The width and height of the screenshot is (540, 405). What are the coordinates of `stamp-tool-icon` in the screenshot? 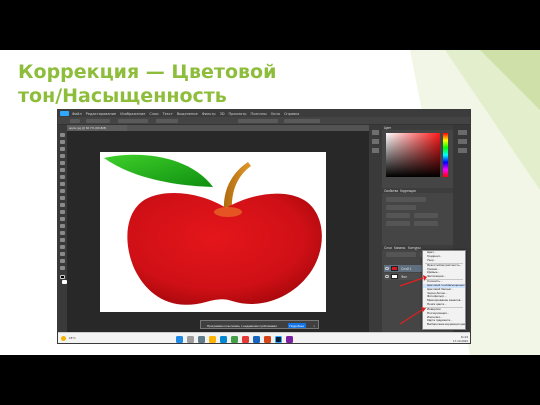 It's located at (62, 191).